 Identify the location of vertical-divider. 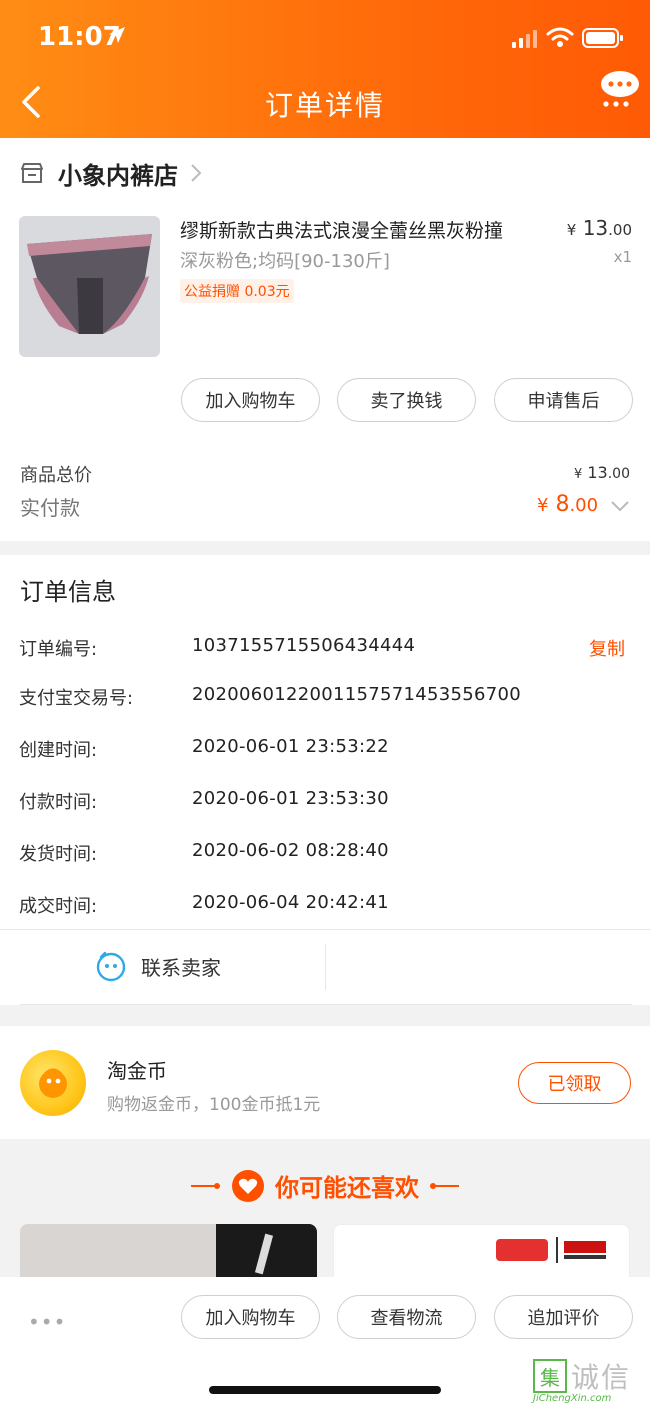
(325, 967).